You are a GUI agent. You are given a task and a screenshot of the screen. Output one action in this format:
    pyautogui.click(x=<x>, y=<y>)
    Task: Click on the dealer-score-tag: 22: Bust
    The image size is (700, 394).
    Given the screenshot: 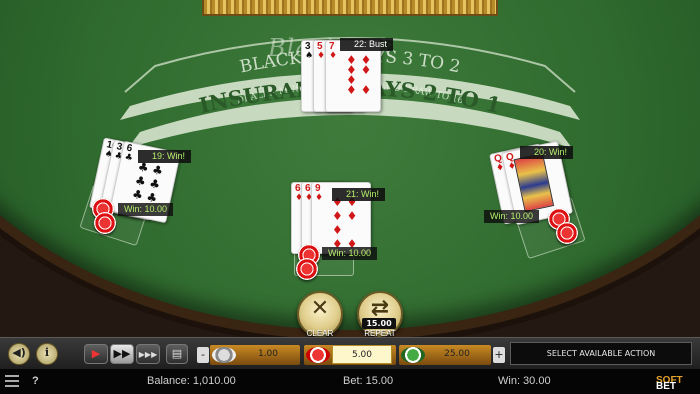 What is the action you would take?
    pyautogui.click(x=367, y=44)
    